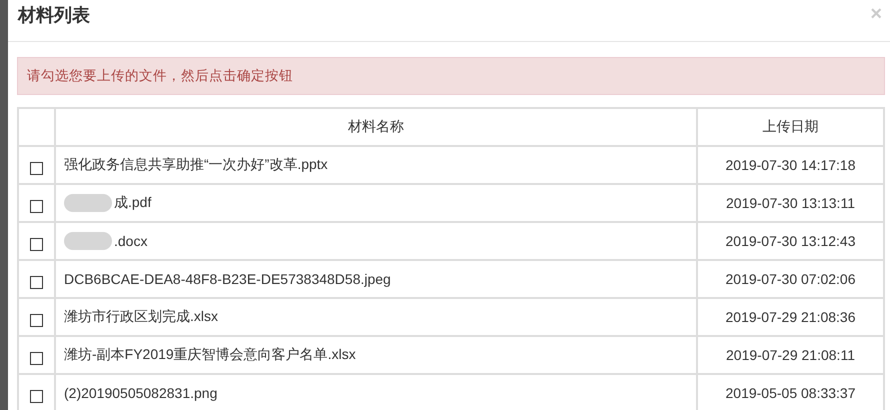 This screenshot has height=410, width=890. What do you see at coordinates (54, 15) in the screenshot?
I see `dialog-title: 材料列表` at bounding box center [54, 15].